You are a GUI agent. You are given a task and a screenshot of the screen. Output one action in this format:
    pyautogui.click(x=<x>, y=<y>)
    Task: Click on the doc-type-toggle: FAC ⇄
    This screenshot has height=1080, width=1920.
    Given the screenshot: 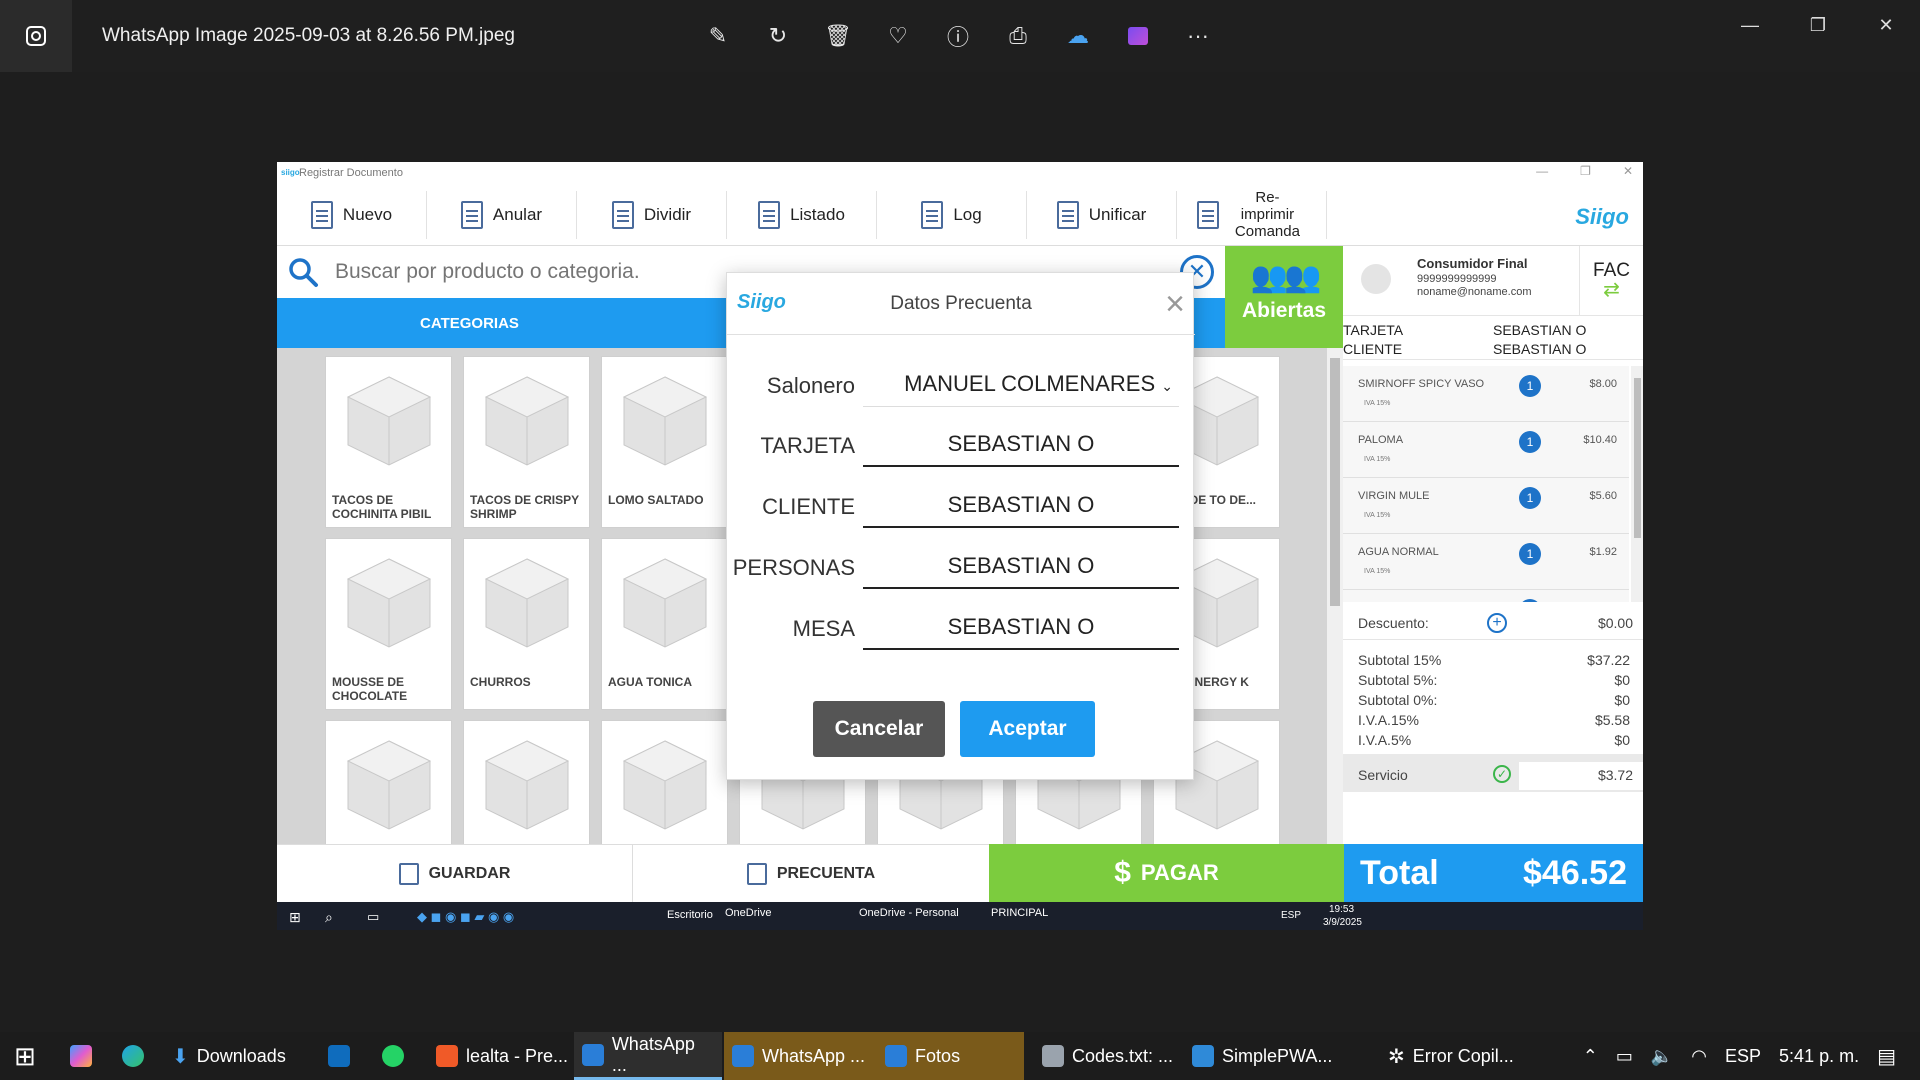 What is the action you would take?
    pyautogui.click(x=1611, y=281)
    